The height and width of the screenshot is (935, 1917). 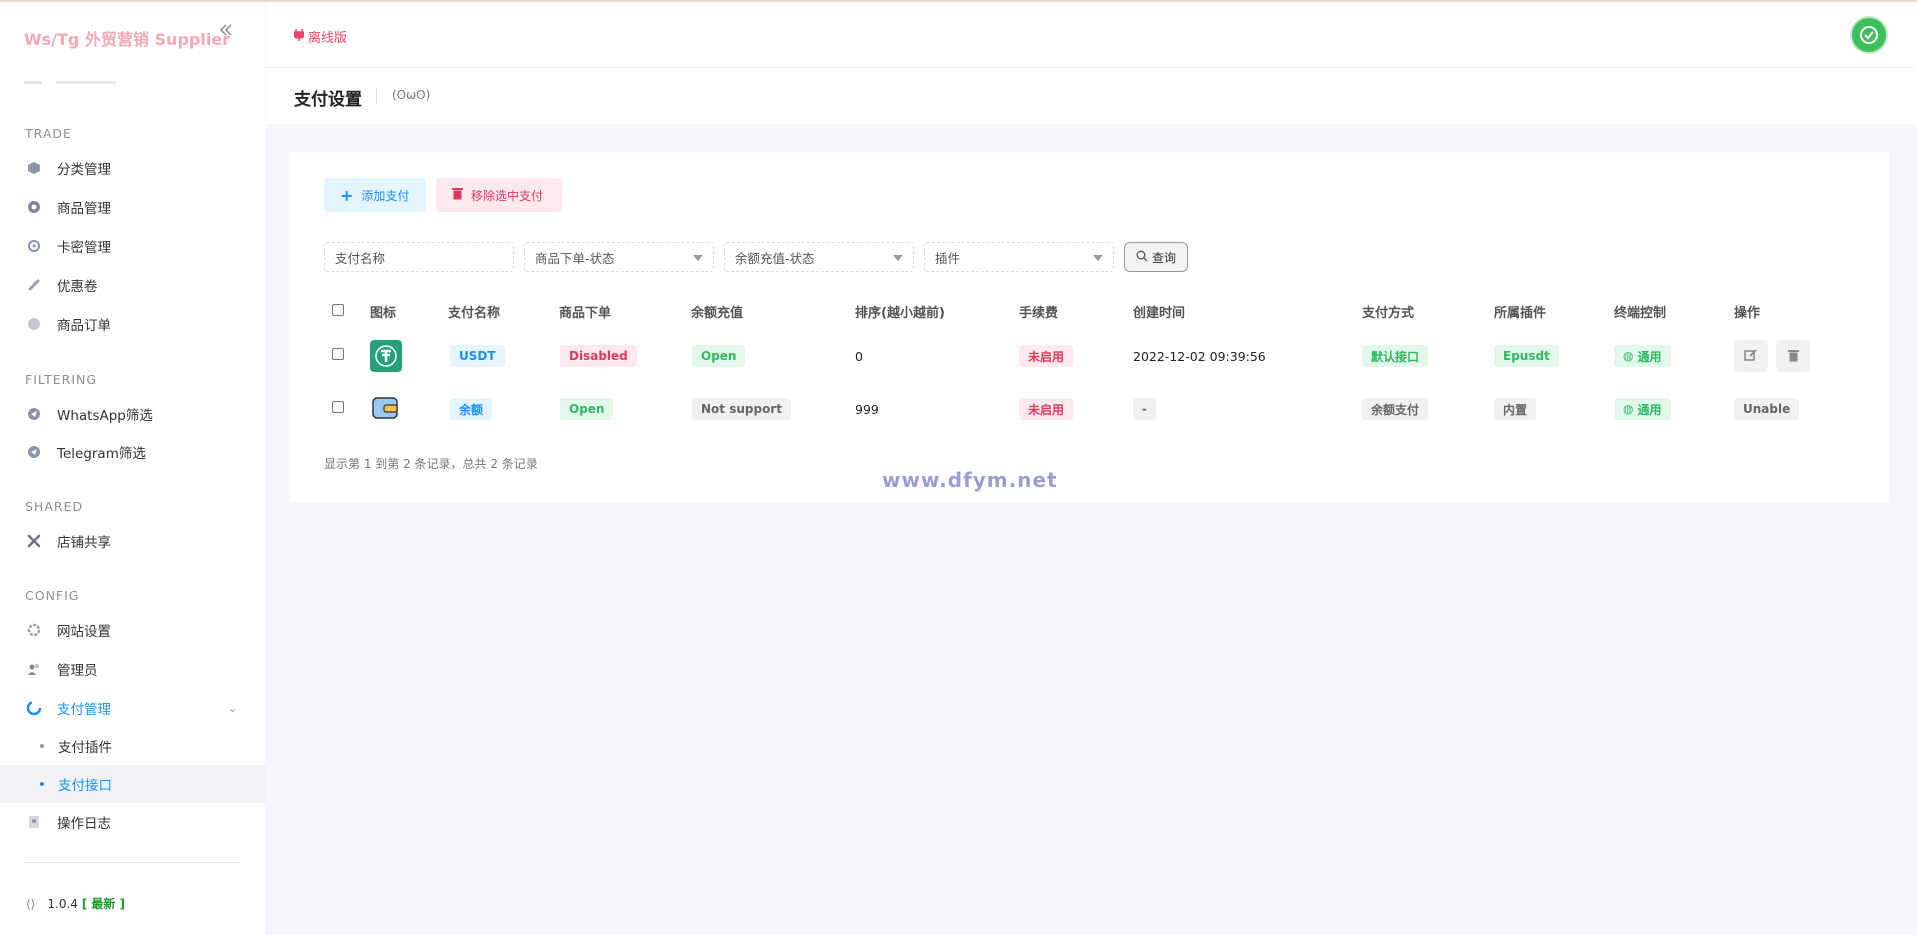 I want to click on delete-button, so click(x=1793, y=356).